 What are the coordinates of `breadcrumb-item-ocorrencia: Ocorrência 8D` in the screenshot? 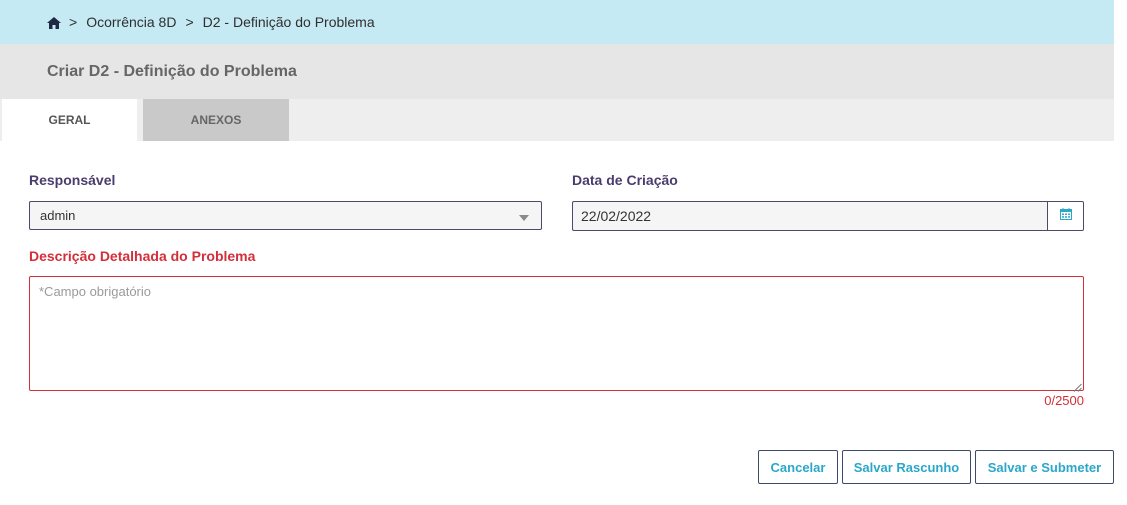 It's located at (131, 22).